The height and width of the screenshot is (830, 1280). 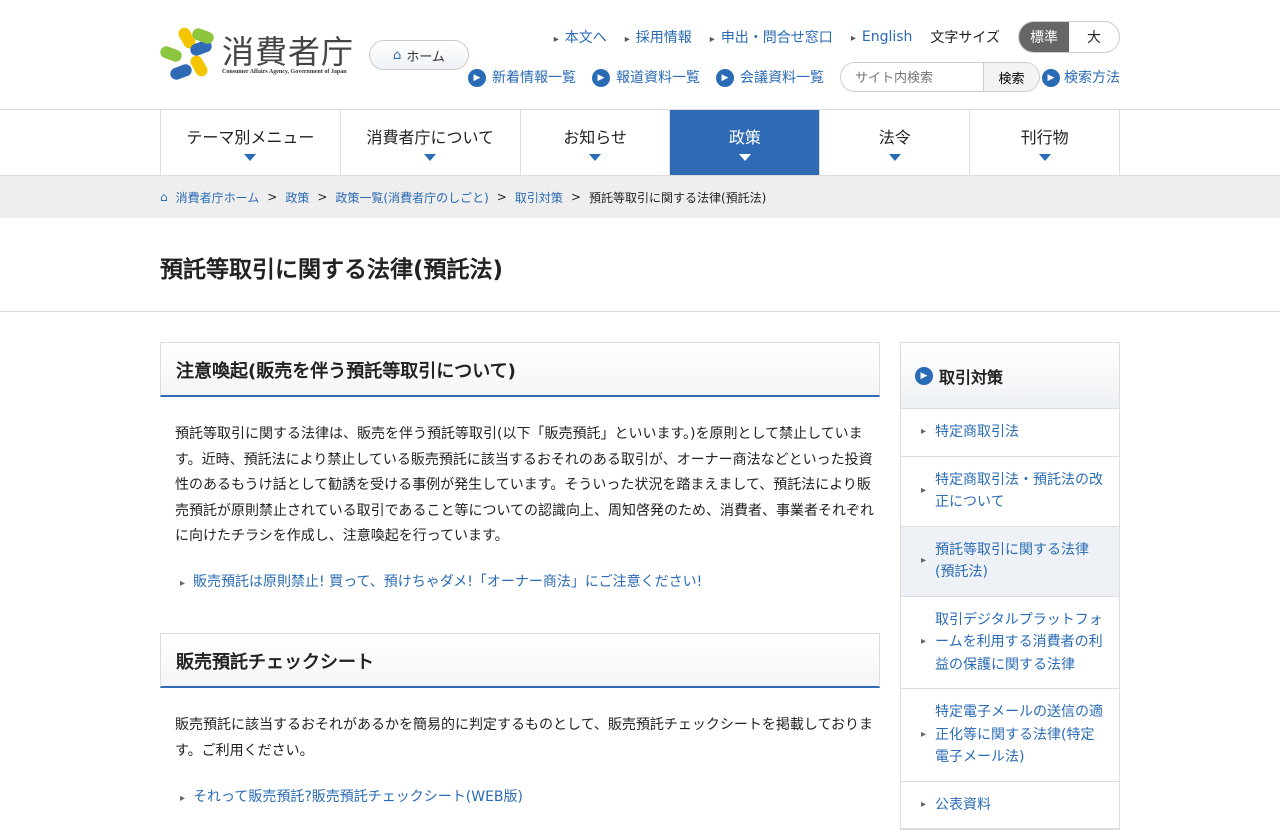 I want to click on logo-mark-icon, so click(x=187, y=53).